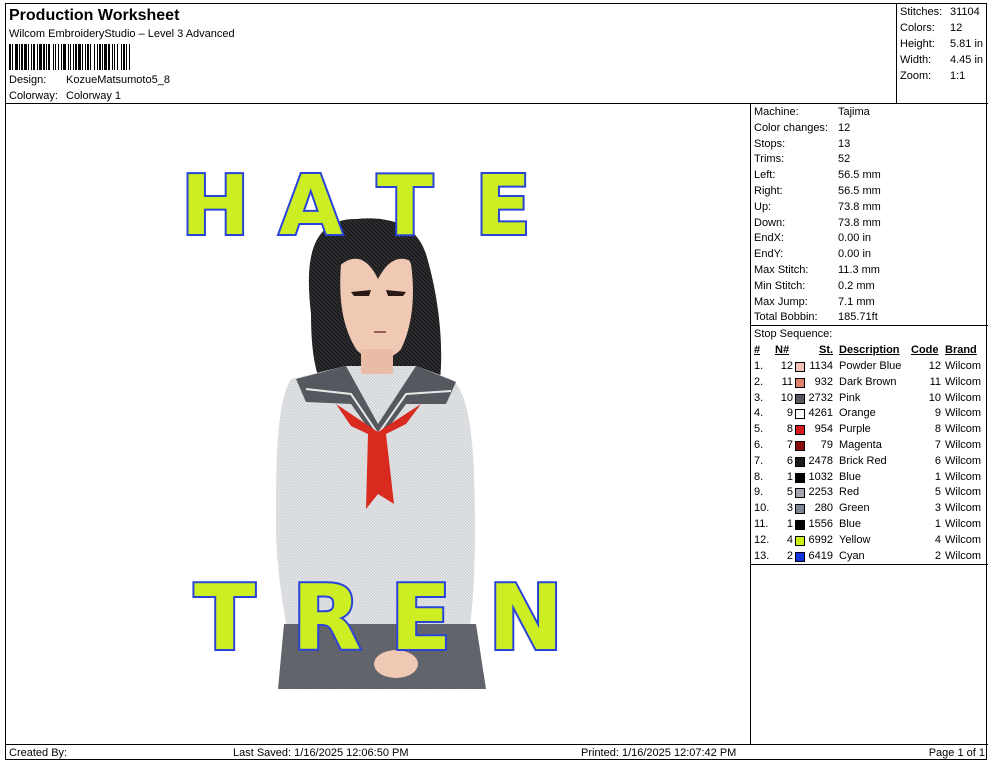  Describe the element at coordinates (826, 445) in the screenshot. I see `row-stitches: 79` at that location.